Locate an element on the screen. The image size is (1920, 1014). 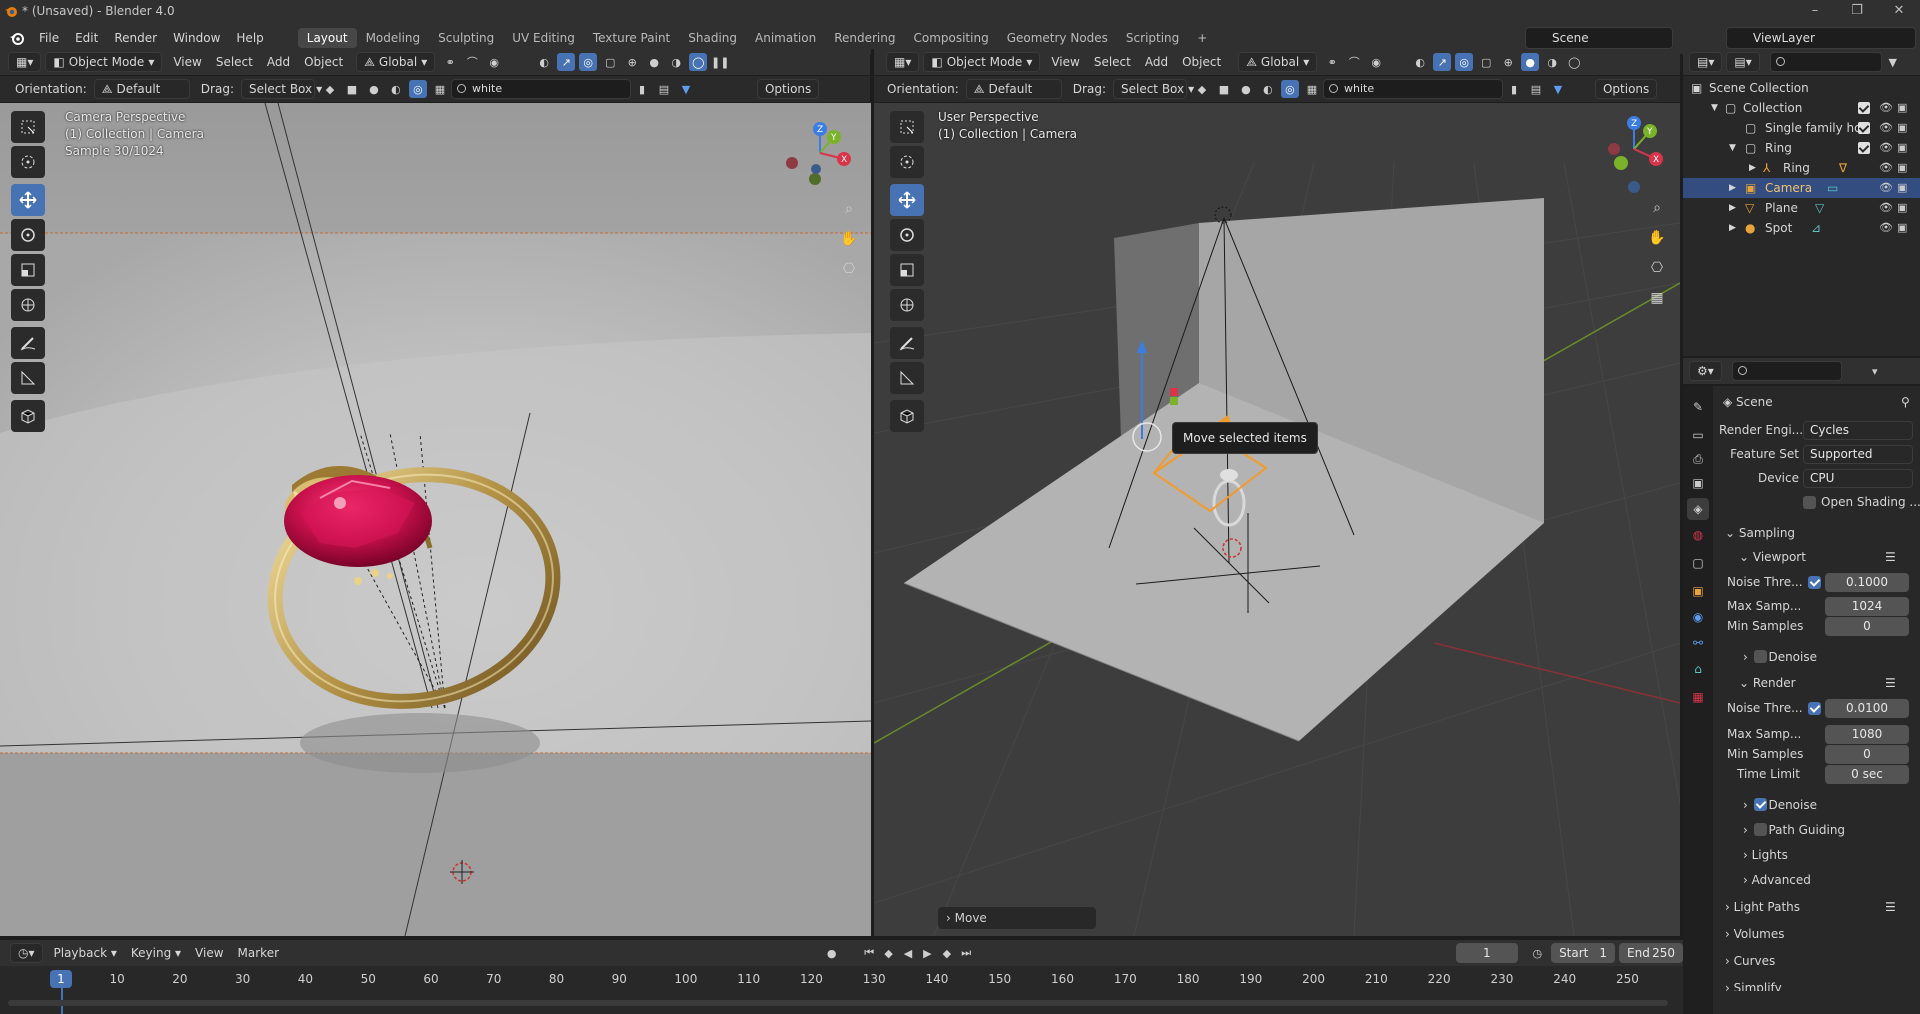
device-dropdown: CPU is located at coordinates (1858, 478).